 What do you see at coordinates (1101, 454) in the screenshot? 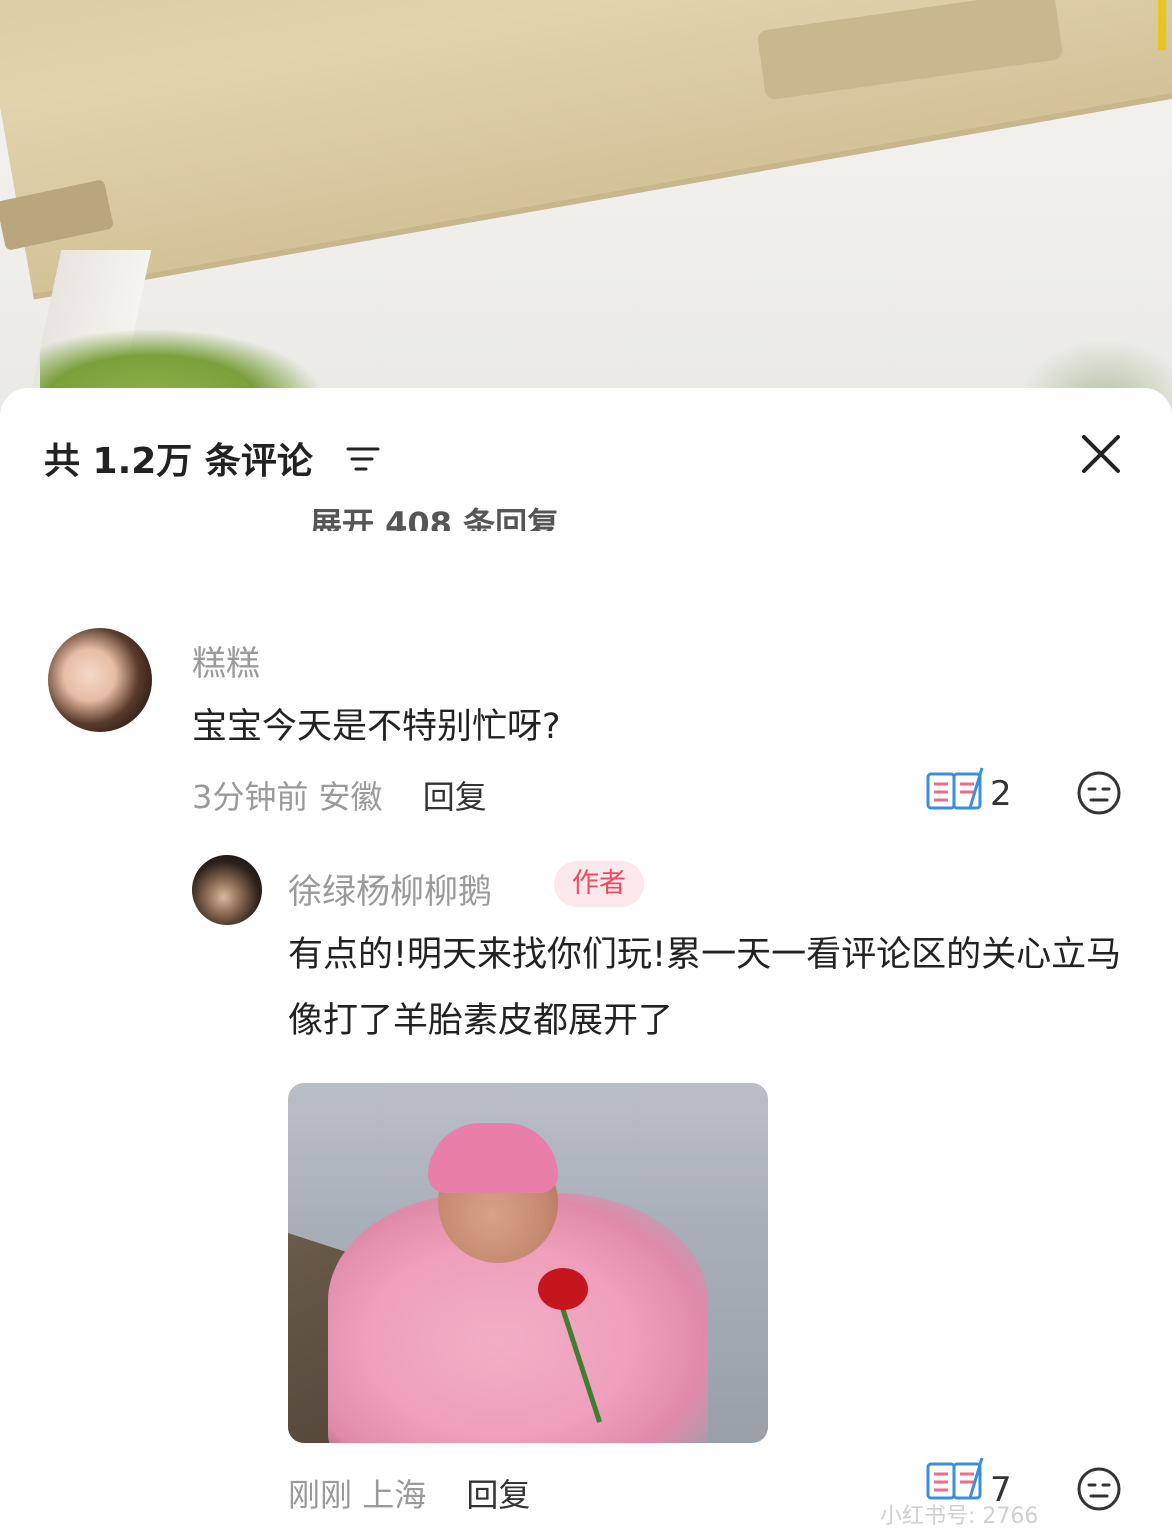
I see `close-icon` at bounding box center [1101, 454].